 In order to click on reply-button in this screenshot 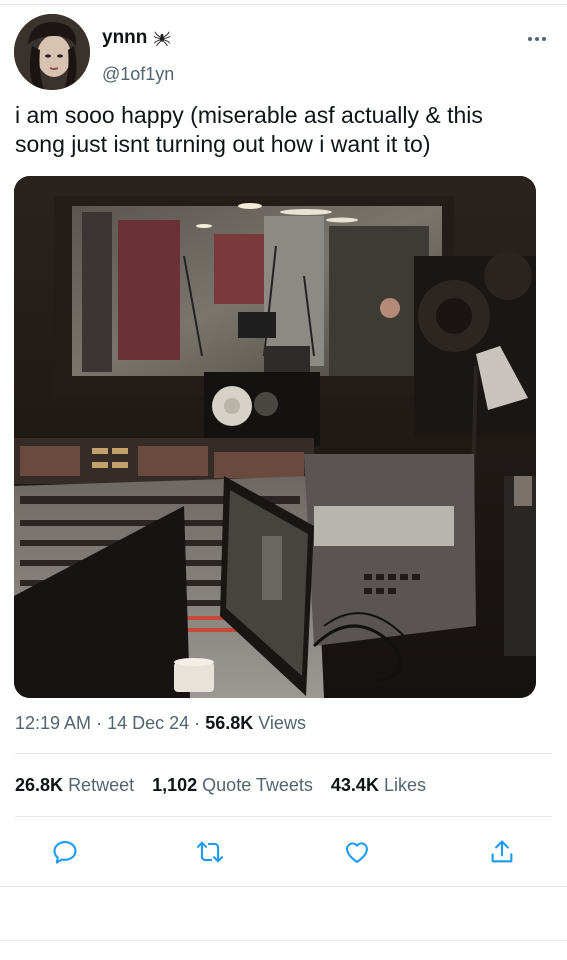, I will do `click(65, 852)`.